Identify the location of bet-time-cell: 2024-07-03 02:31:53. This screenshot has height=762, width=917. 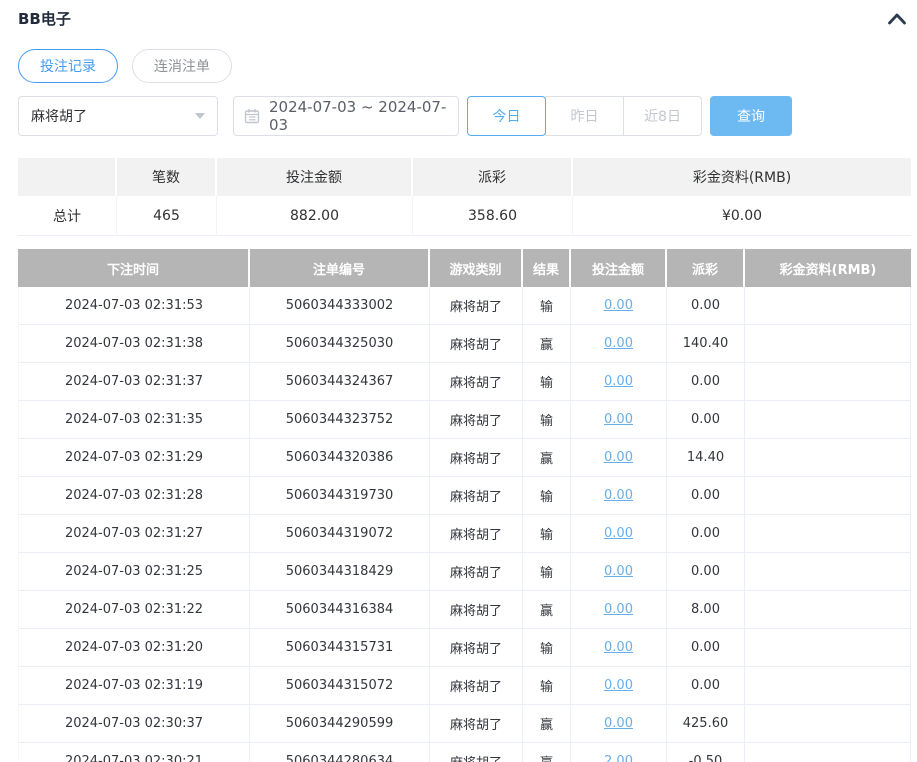
(134, 306).